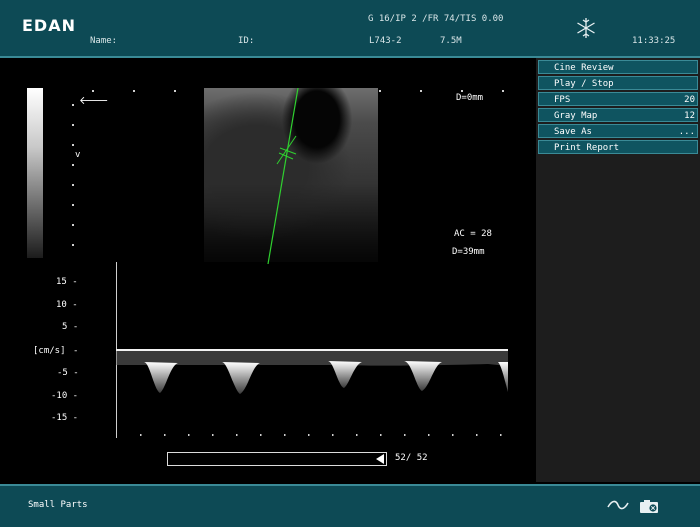 This screenshot has width=700, height=527. What do you see at coordinates (618, 505) in the screenshot?
I see `tilde-wave-icon` at bounding box center [618, 505].